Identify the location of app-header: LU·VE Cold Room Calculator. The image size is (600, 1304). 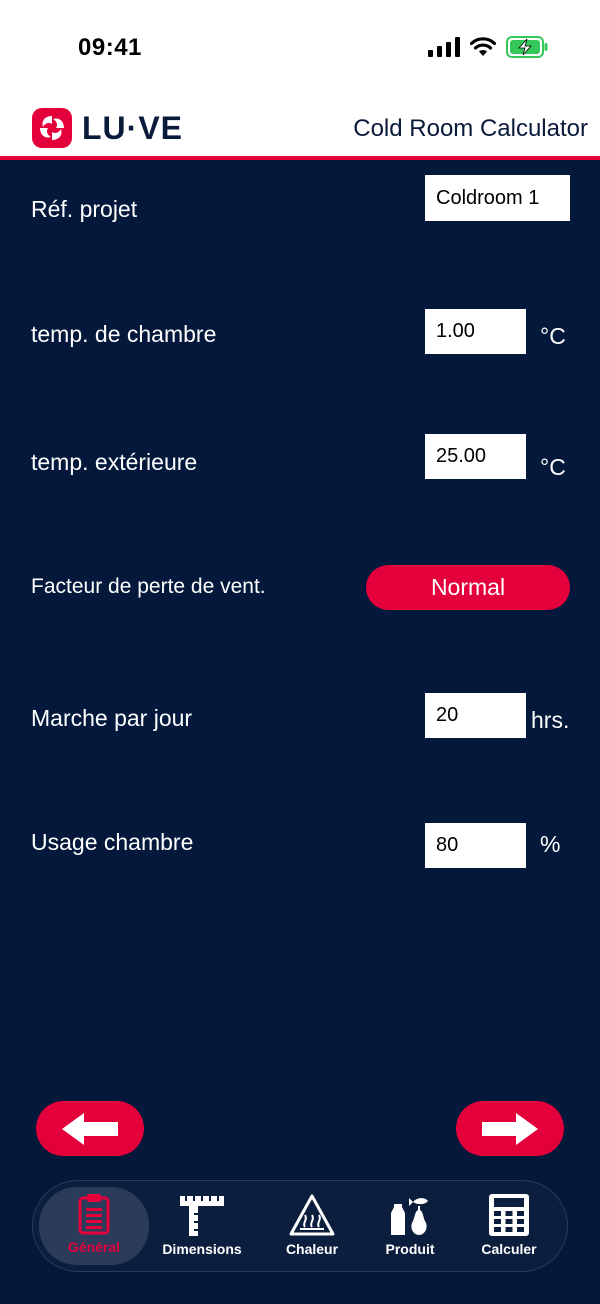
(300, 130).